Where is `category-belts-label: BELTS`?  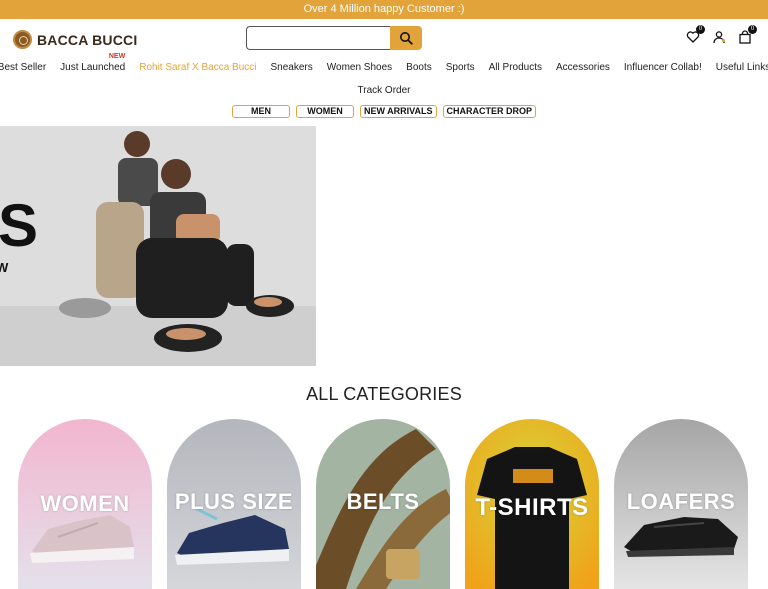
category-belts-label: BELTS is located at coordinates (383, 501).